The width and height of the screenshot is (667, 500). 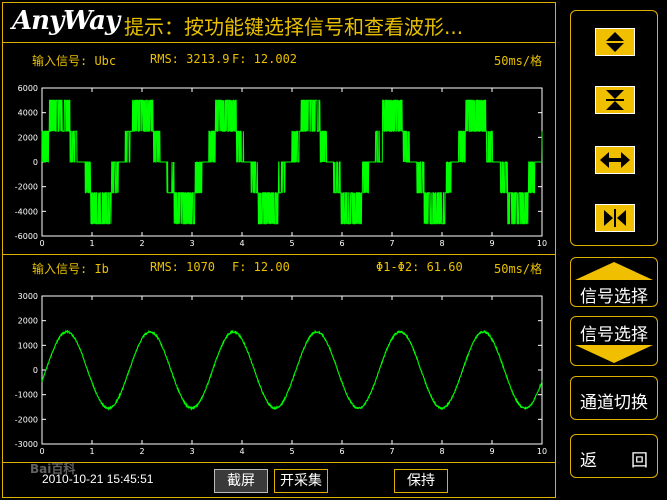 What do you see at coordinates (614, 128) in the screenshot?
I see `scale-button-group` at bounding box center [614, 128].